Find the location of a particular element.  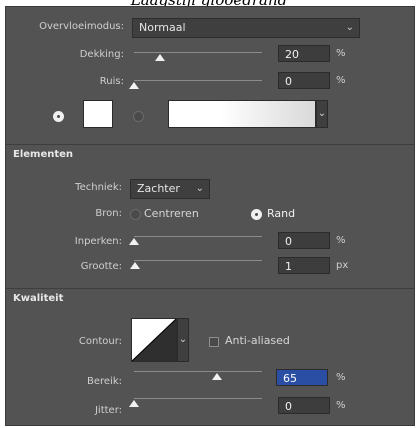

color-swatch is located at coordinates (98, 114).